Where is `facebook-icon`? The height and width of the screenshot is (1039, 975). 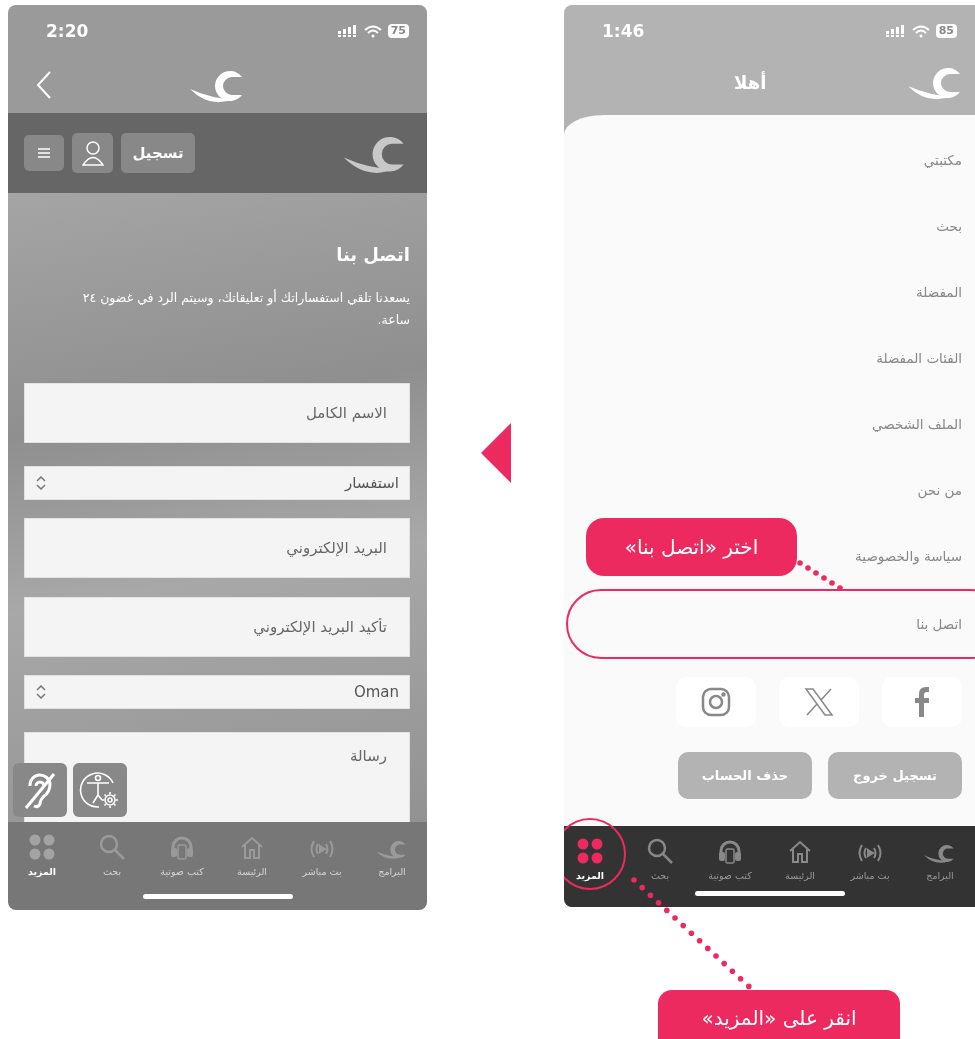
facebook-icon is located at coordinates (922, 702).